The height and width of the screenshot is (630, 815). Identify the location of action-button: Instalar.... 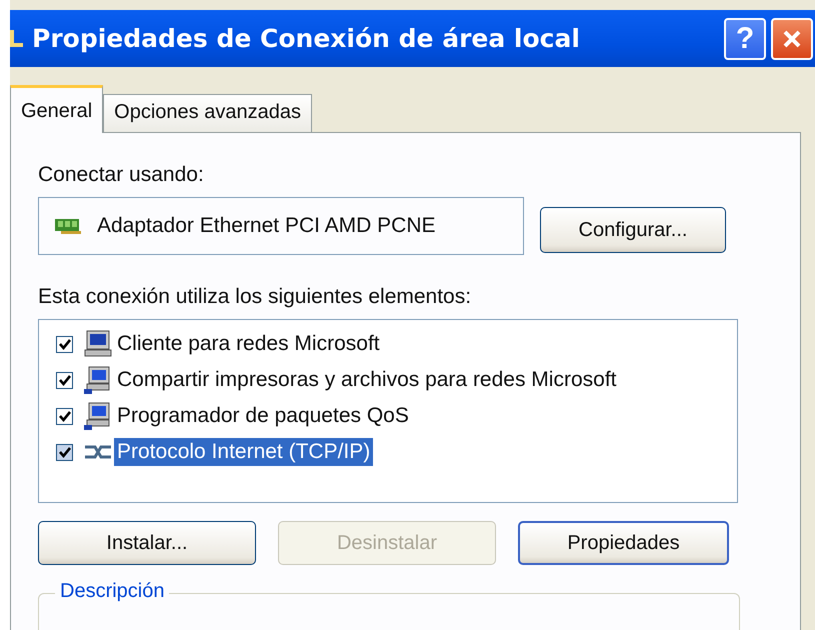
(147, 543).